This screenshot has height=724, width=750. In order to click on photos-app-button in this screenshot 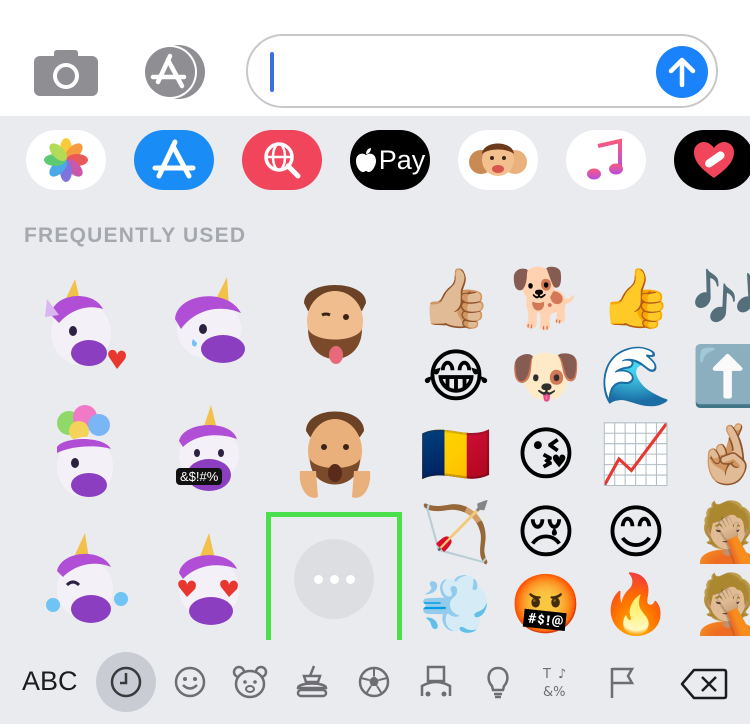, I will do `click(66, 160)`.